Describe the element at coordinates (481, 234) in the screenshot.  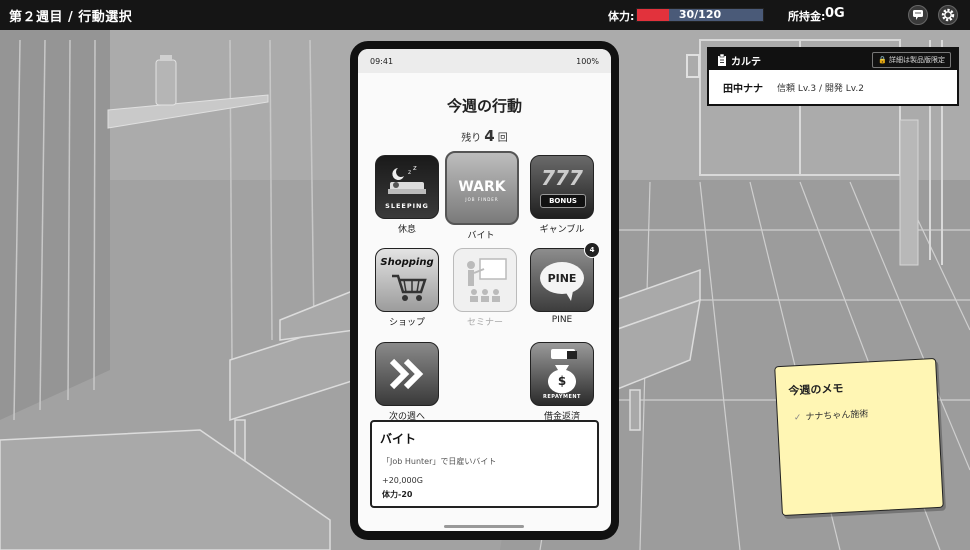
I see `app-label-part-time-job: バイト` at that location.